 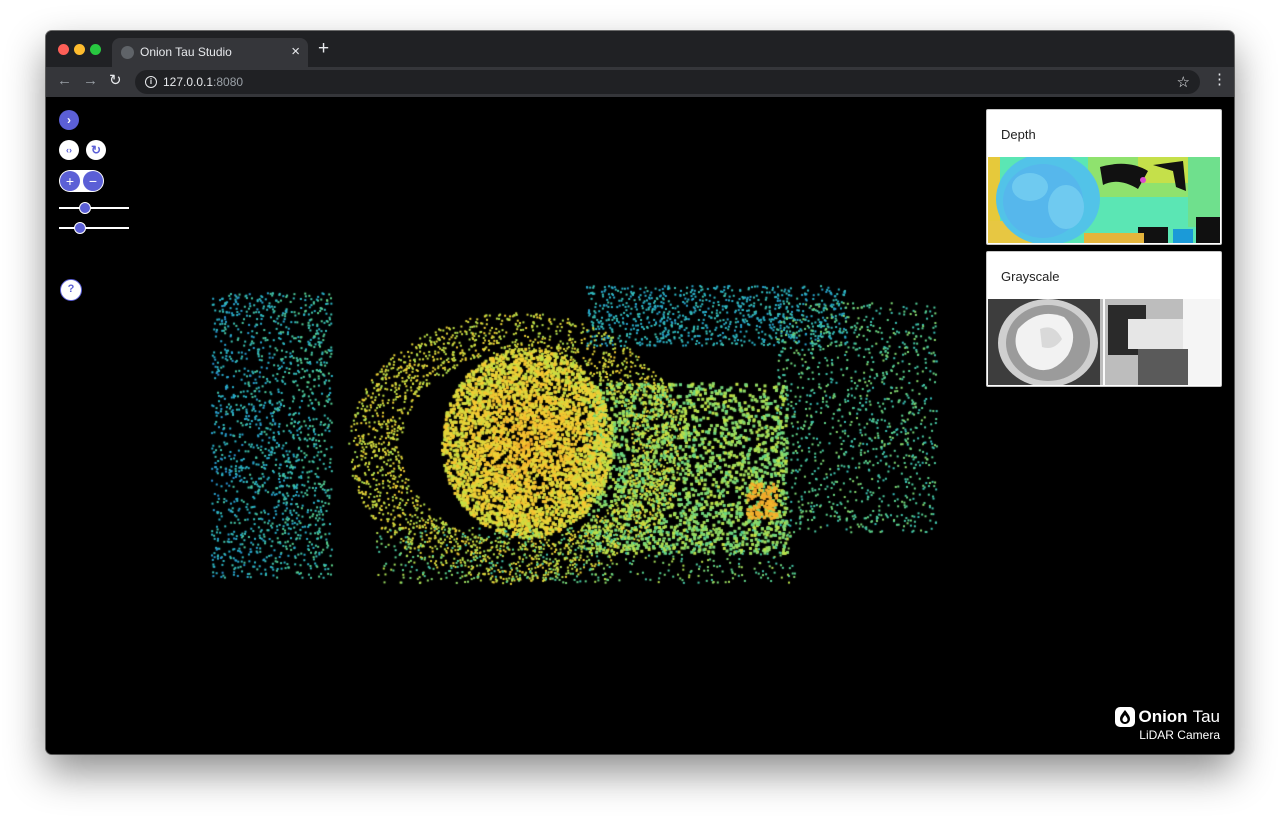 I want to click on browser-menu-icon: ⋮, so click(x=1219, y=80).